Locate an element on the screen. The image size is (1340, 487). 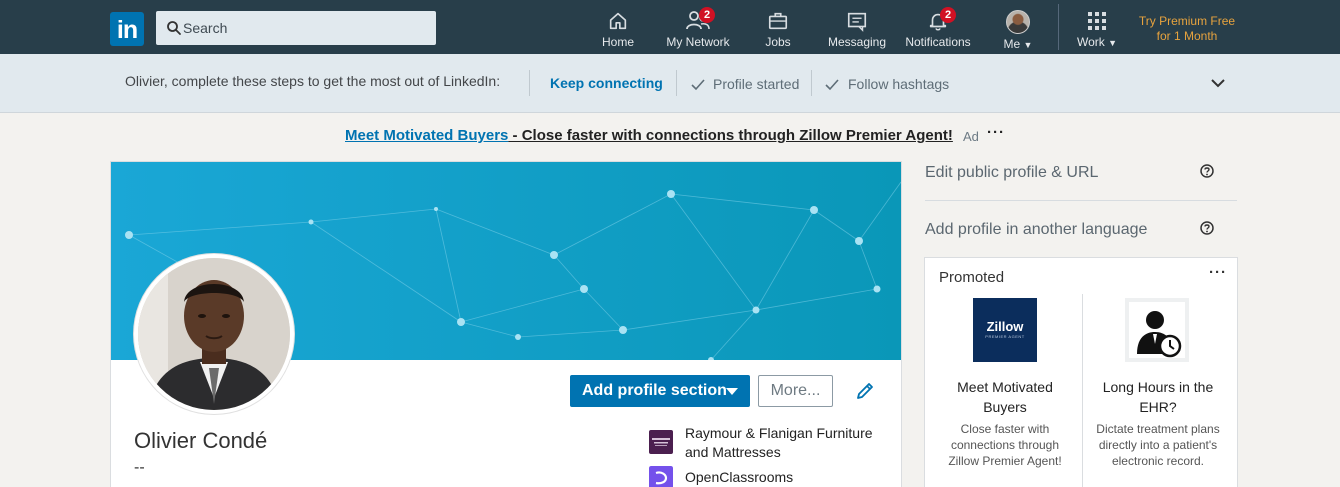
search-box is located at coordinates (296, 28).